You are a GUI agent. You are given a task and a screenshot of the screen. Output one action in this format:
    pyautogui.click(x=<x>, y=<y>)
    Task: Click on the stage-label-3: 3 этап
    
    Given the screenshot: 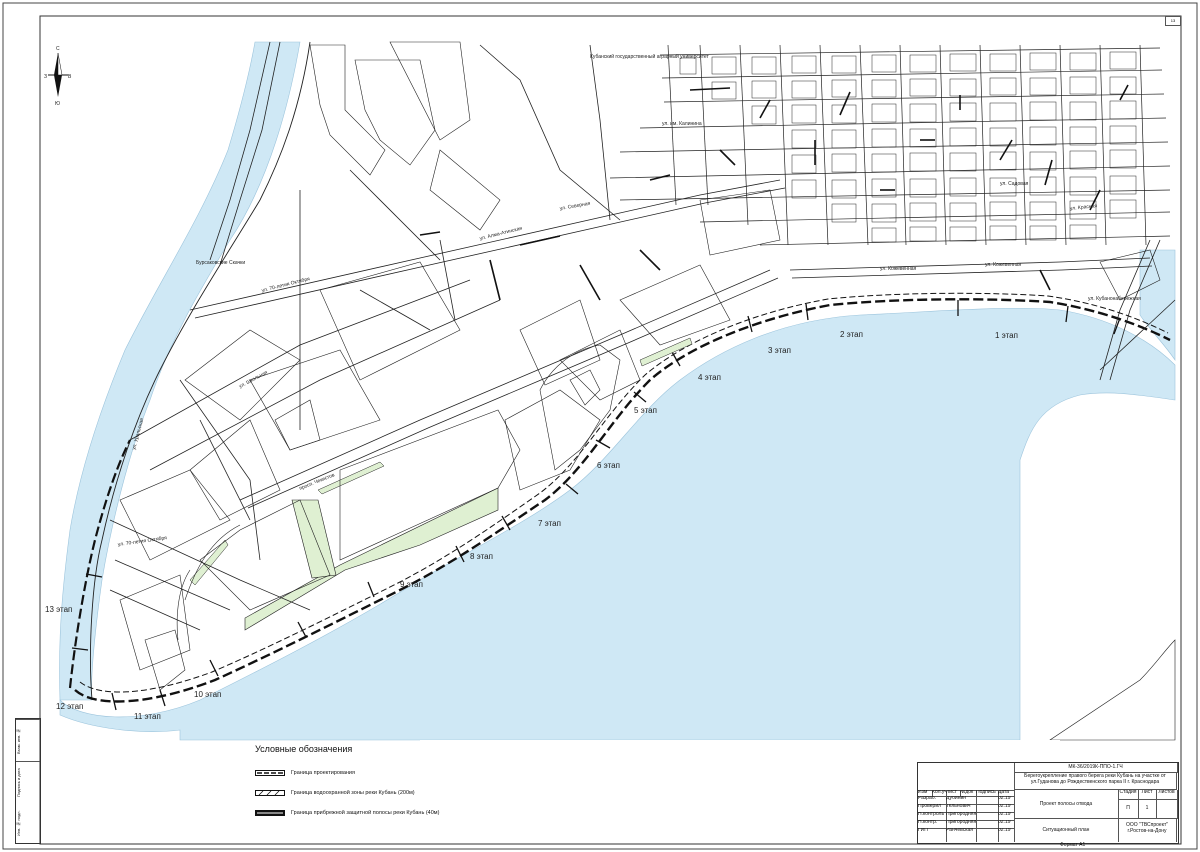 What is the action you would take?
    pyautogui.click(x=779, y=350)
    